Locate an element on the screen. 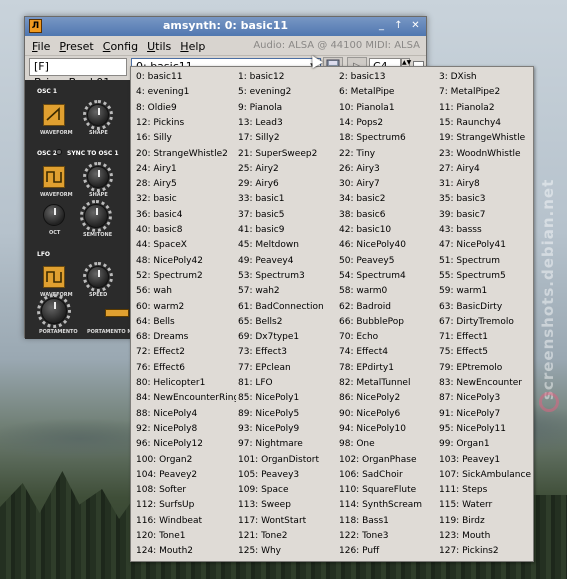 The width and height of the screenshot is (567, 579). preset-item: 19: StrangeWhistle is located at coordinates (489, 138).